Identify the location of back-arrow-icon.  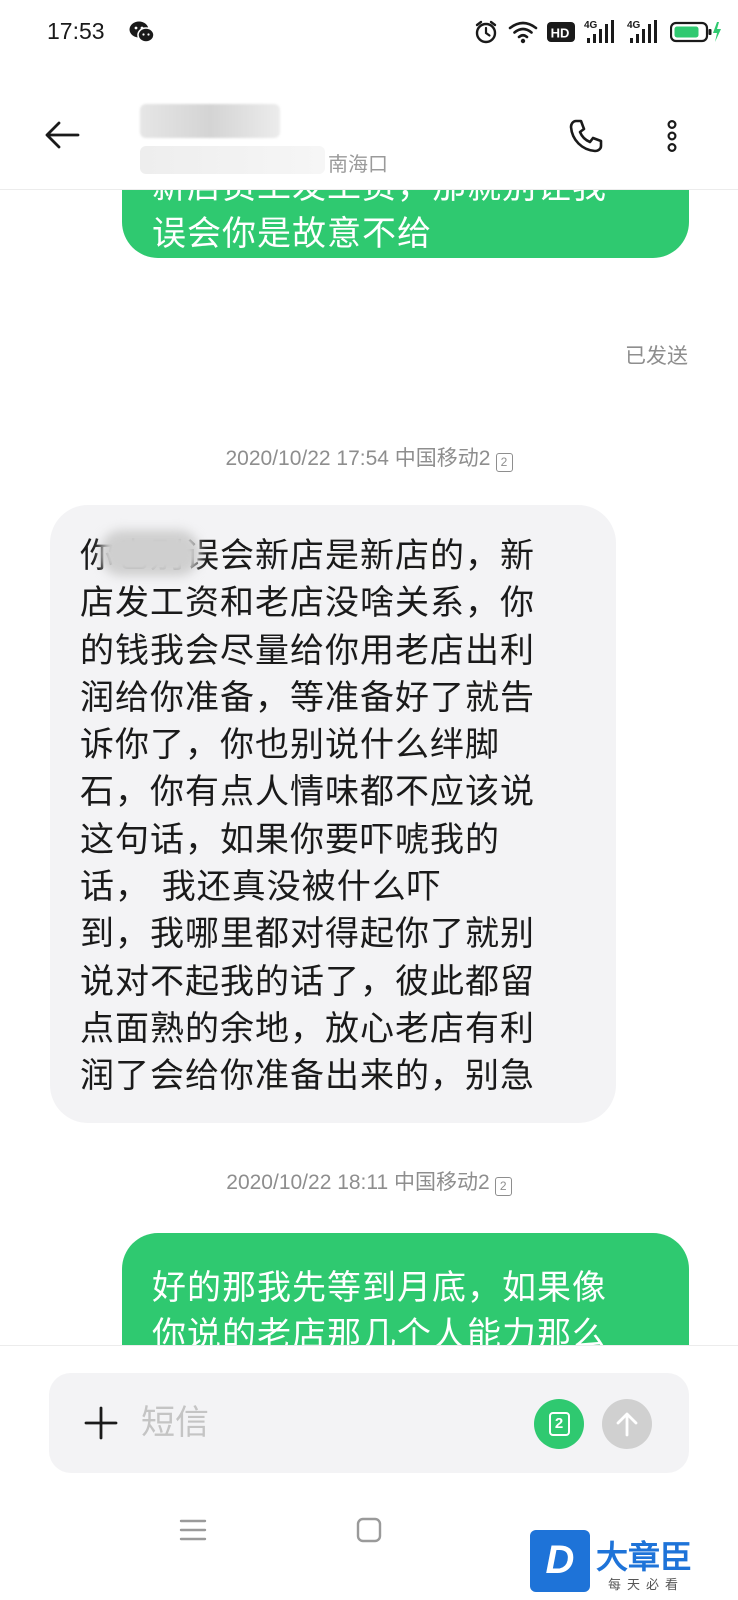
(62, 135).